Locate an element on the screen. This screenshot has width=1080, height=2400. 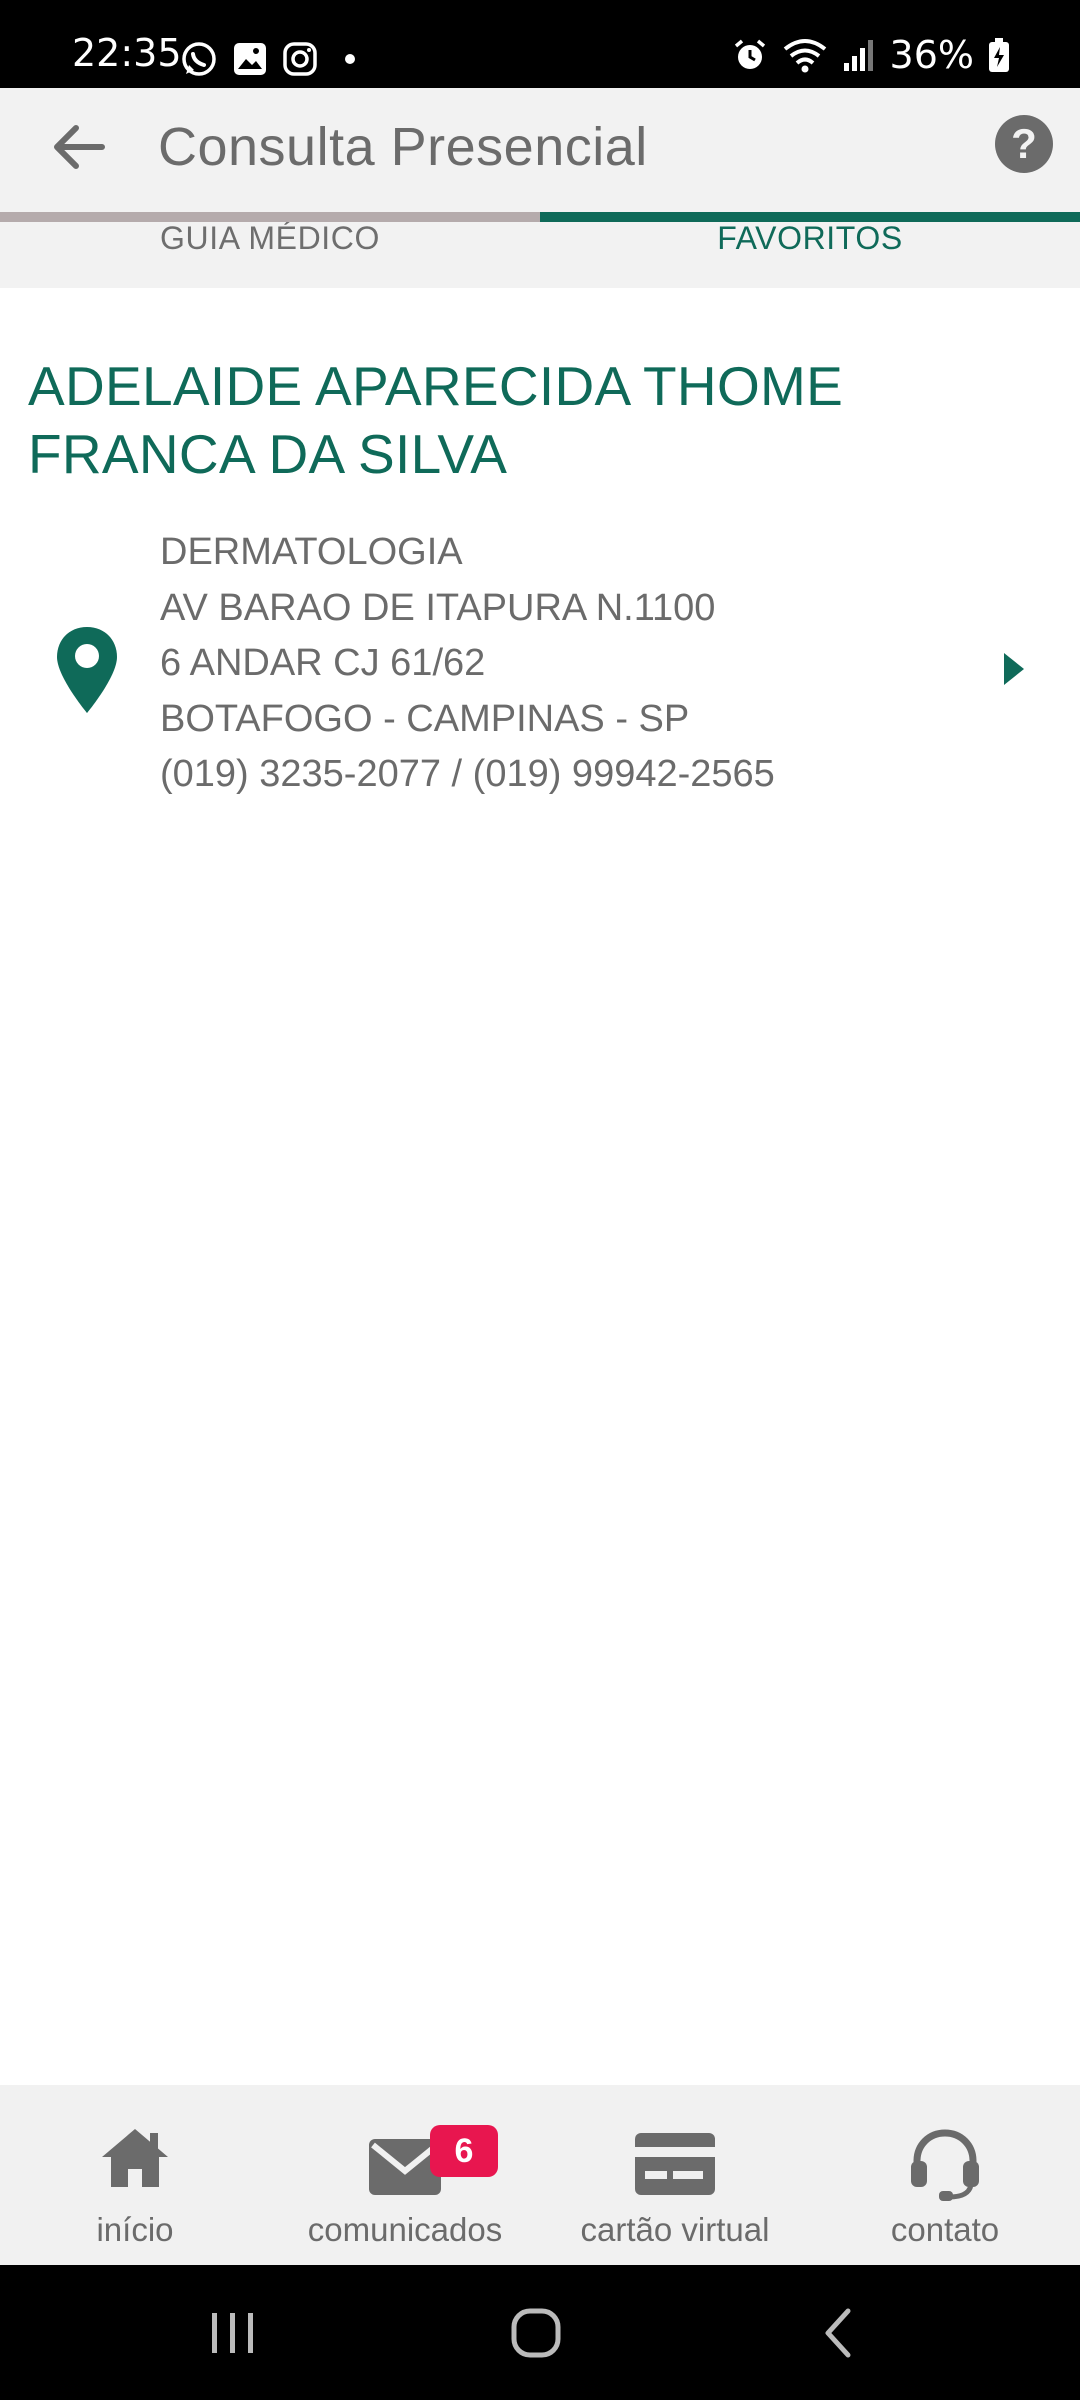
nav-contato: contato is located at coordinates (945, 2175).